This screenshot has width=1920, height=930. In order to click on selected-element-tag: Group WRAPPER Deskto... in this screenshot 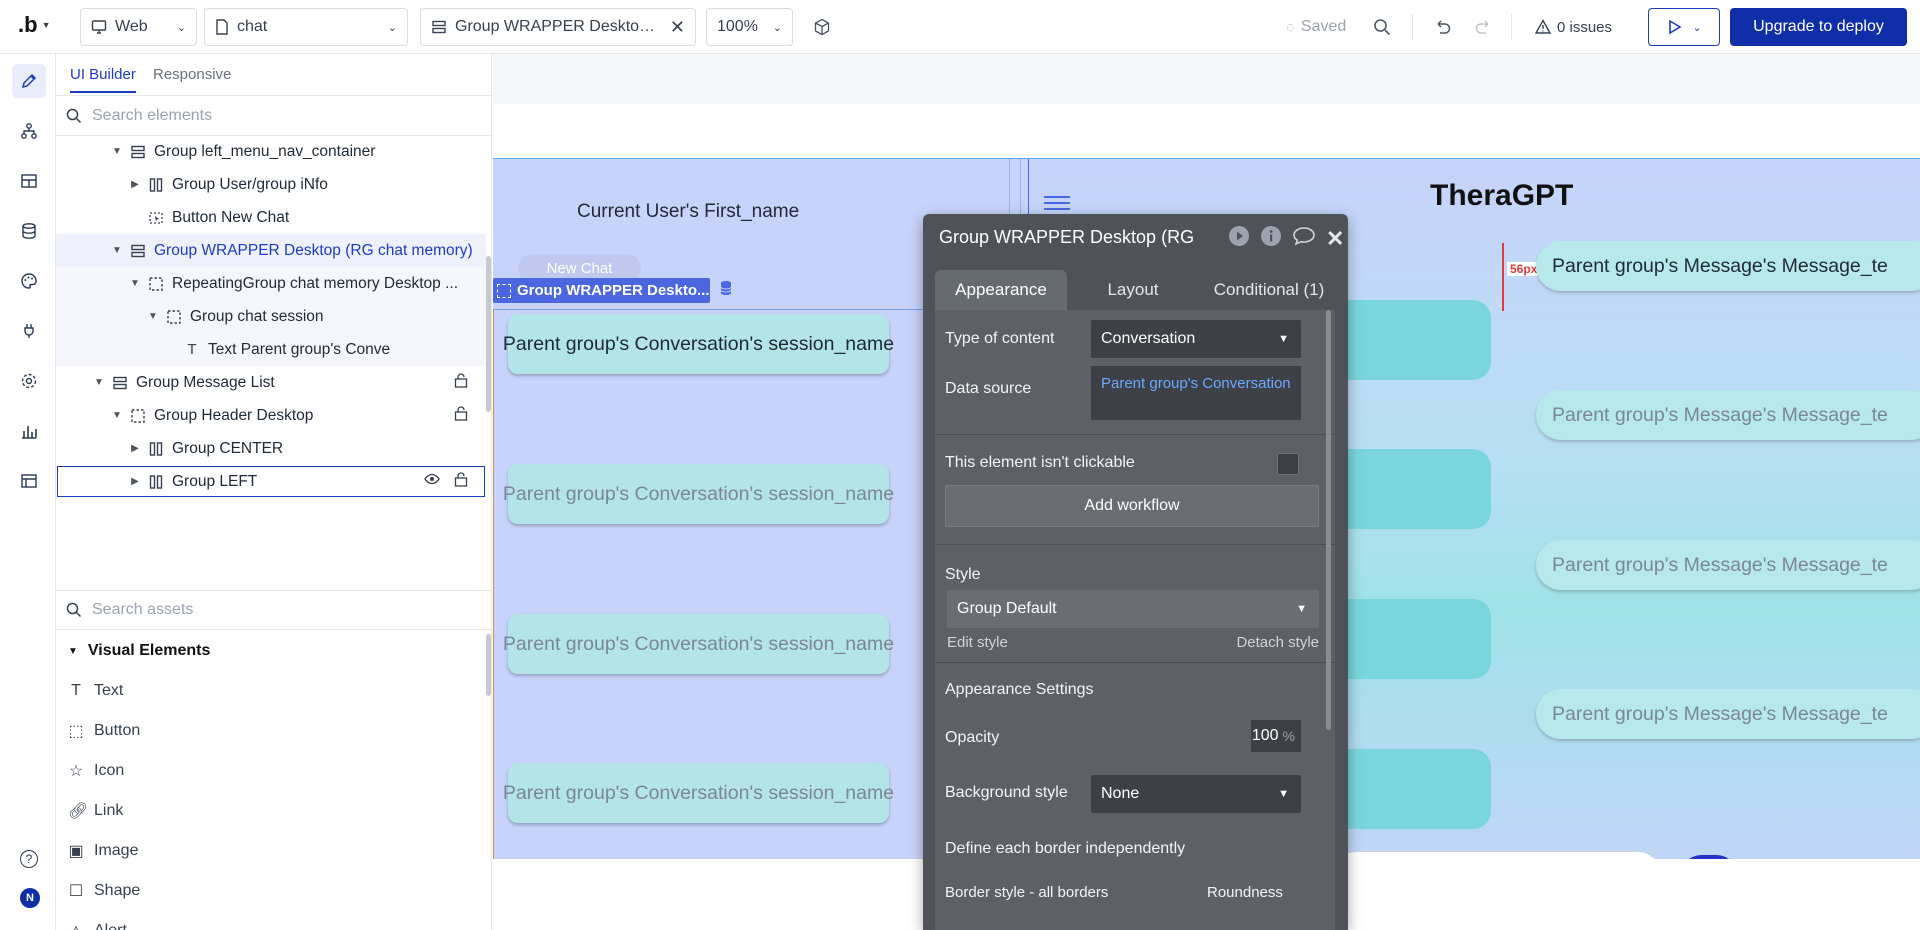, I will do `click(601, 290)`.